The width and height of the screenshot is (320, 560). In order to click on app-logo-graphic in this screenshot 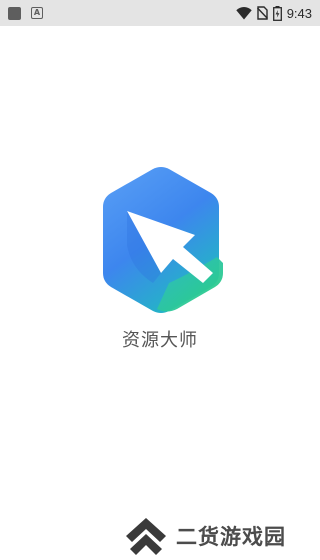, I will do `click(163, 240)`.